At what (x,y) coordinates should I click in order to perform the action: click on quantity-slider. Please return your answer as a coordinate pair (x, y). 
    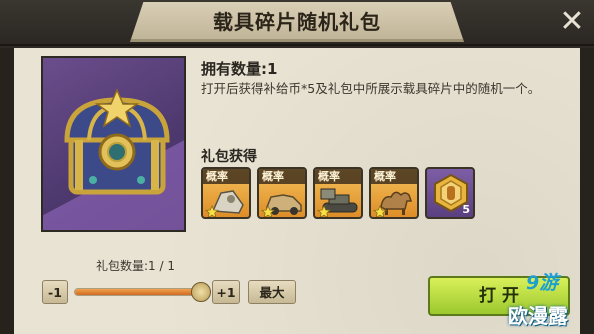
    Looking at the image, I should click on (139, 292).